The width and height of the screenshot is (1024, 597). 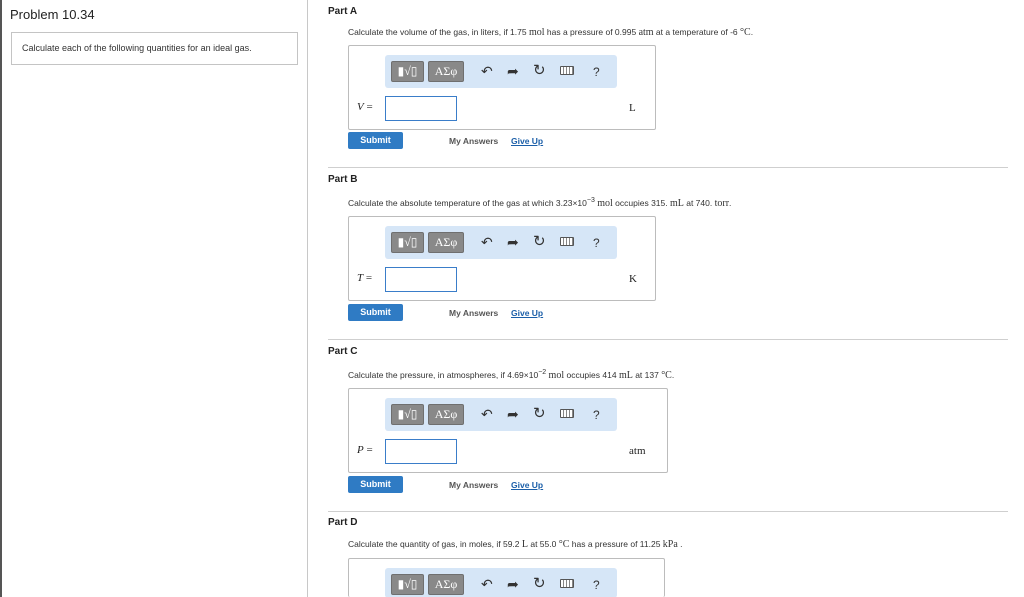 I want to click on part-b-submit-button: Submit, so click(x=375, y=312).